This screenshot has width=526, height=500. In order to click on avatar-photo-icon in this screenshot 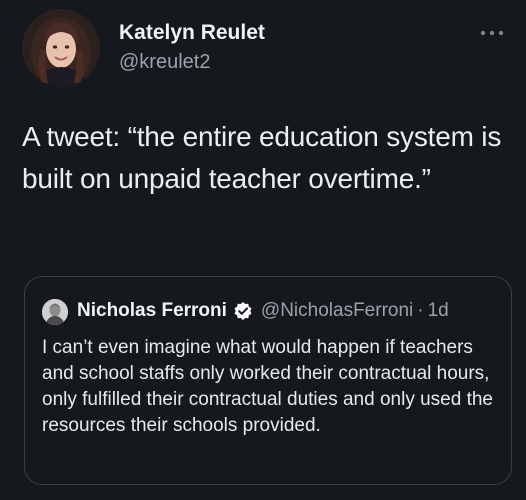, I will do `click(61, 48)`.